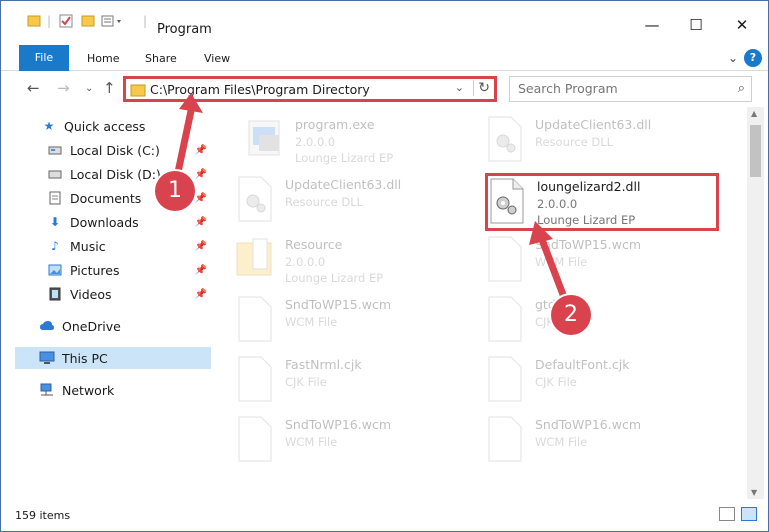  I want to click on annotation-step-2: 2, so click(571, 315).